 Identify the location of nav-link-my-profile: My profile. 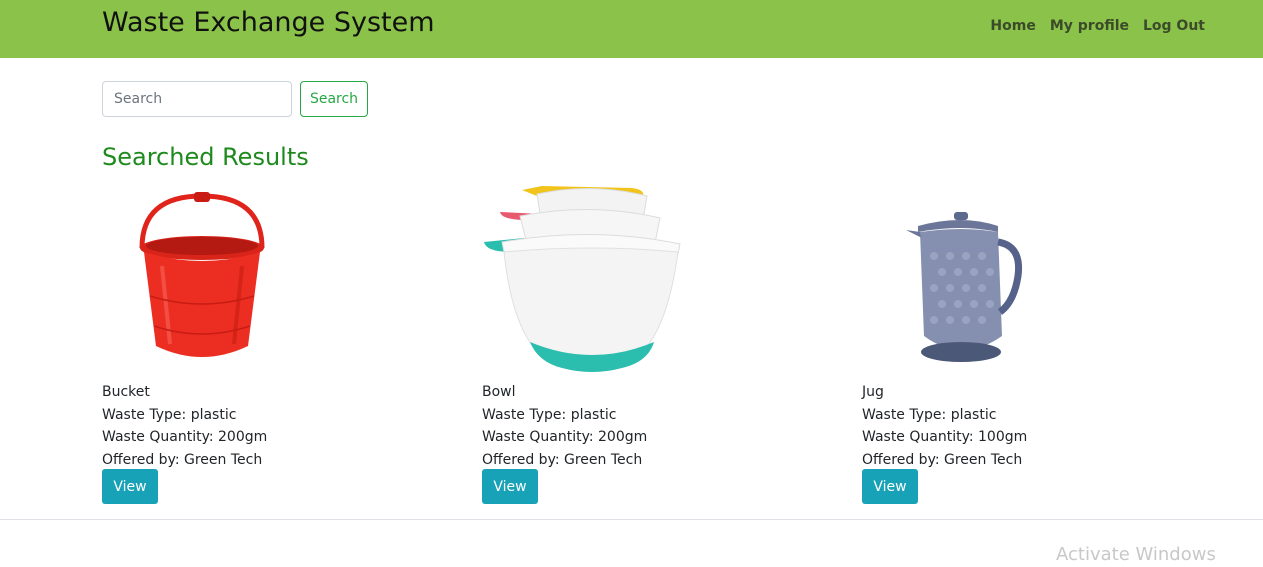
(1089, 26).